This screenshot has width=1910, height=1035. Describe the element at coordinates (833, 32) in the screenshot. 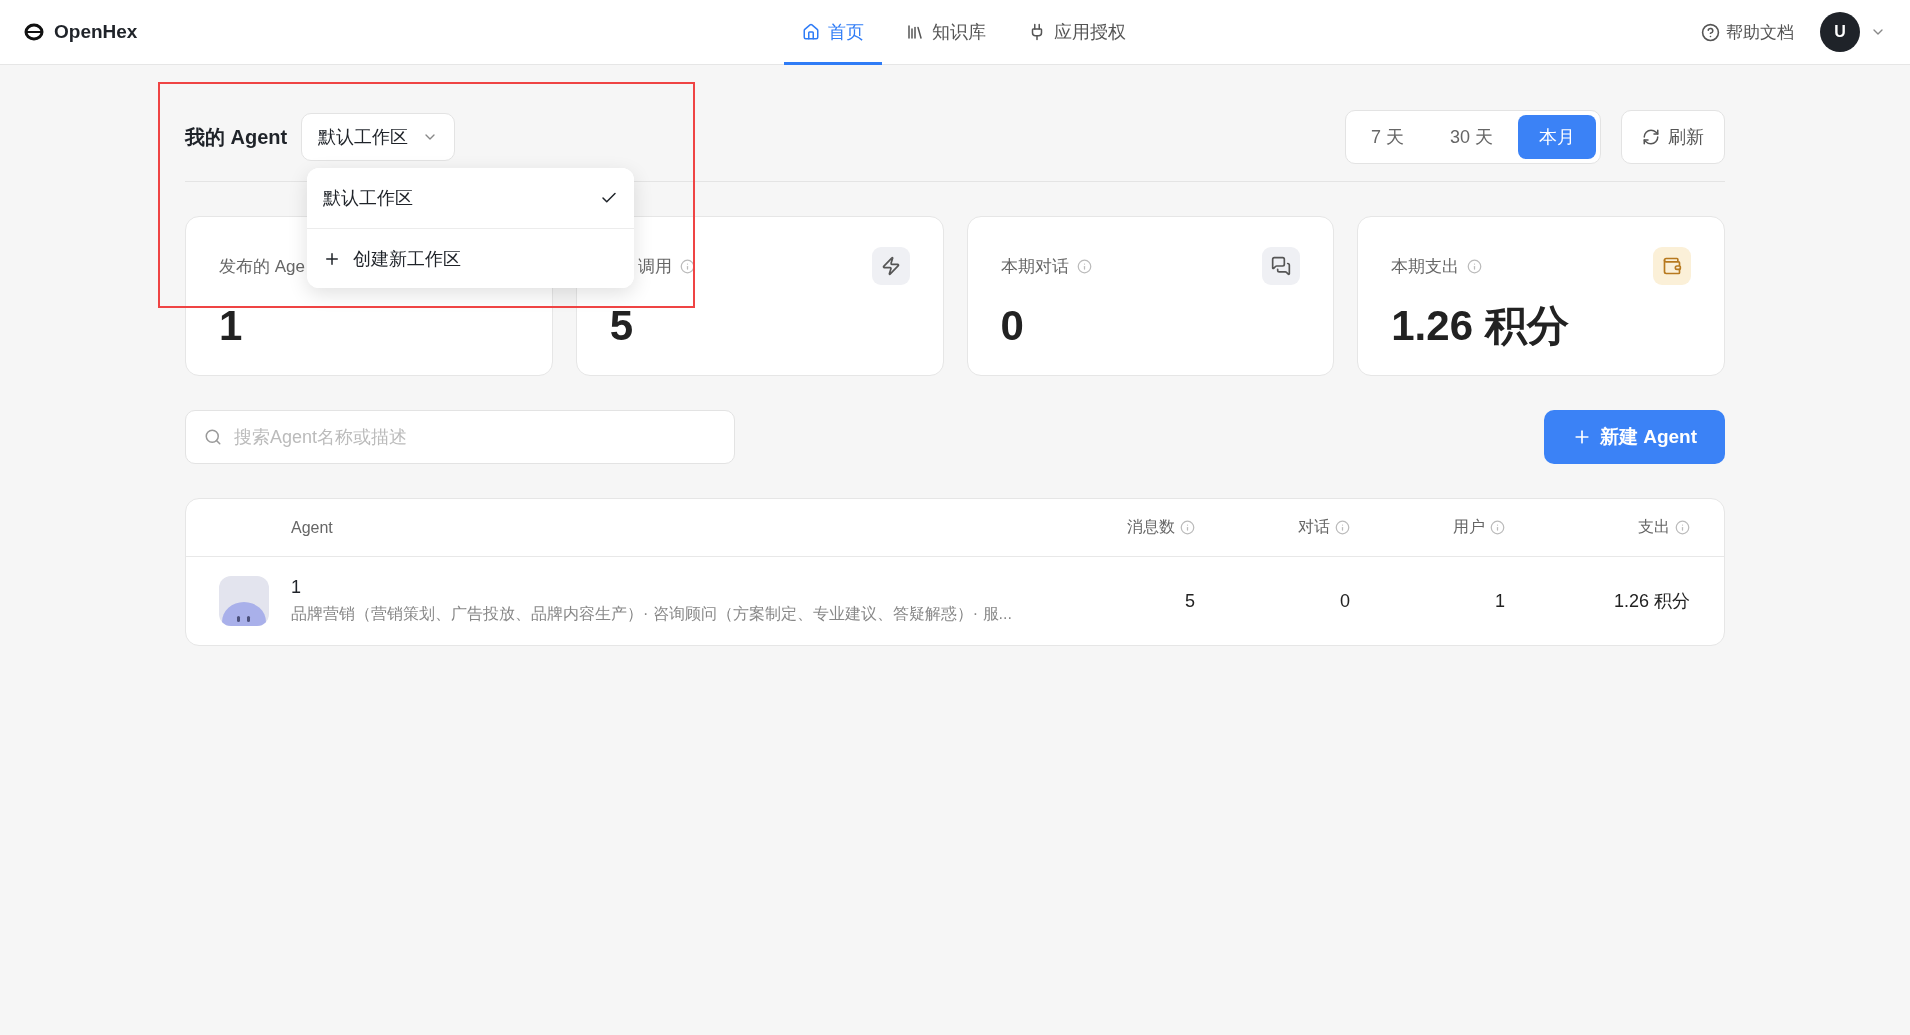

I see `nav-tab: 首页` at that location.